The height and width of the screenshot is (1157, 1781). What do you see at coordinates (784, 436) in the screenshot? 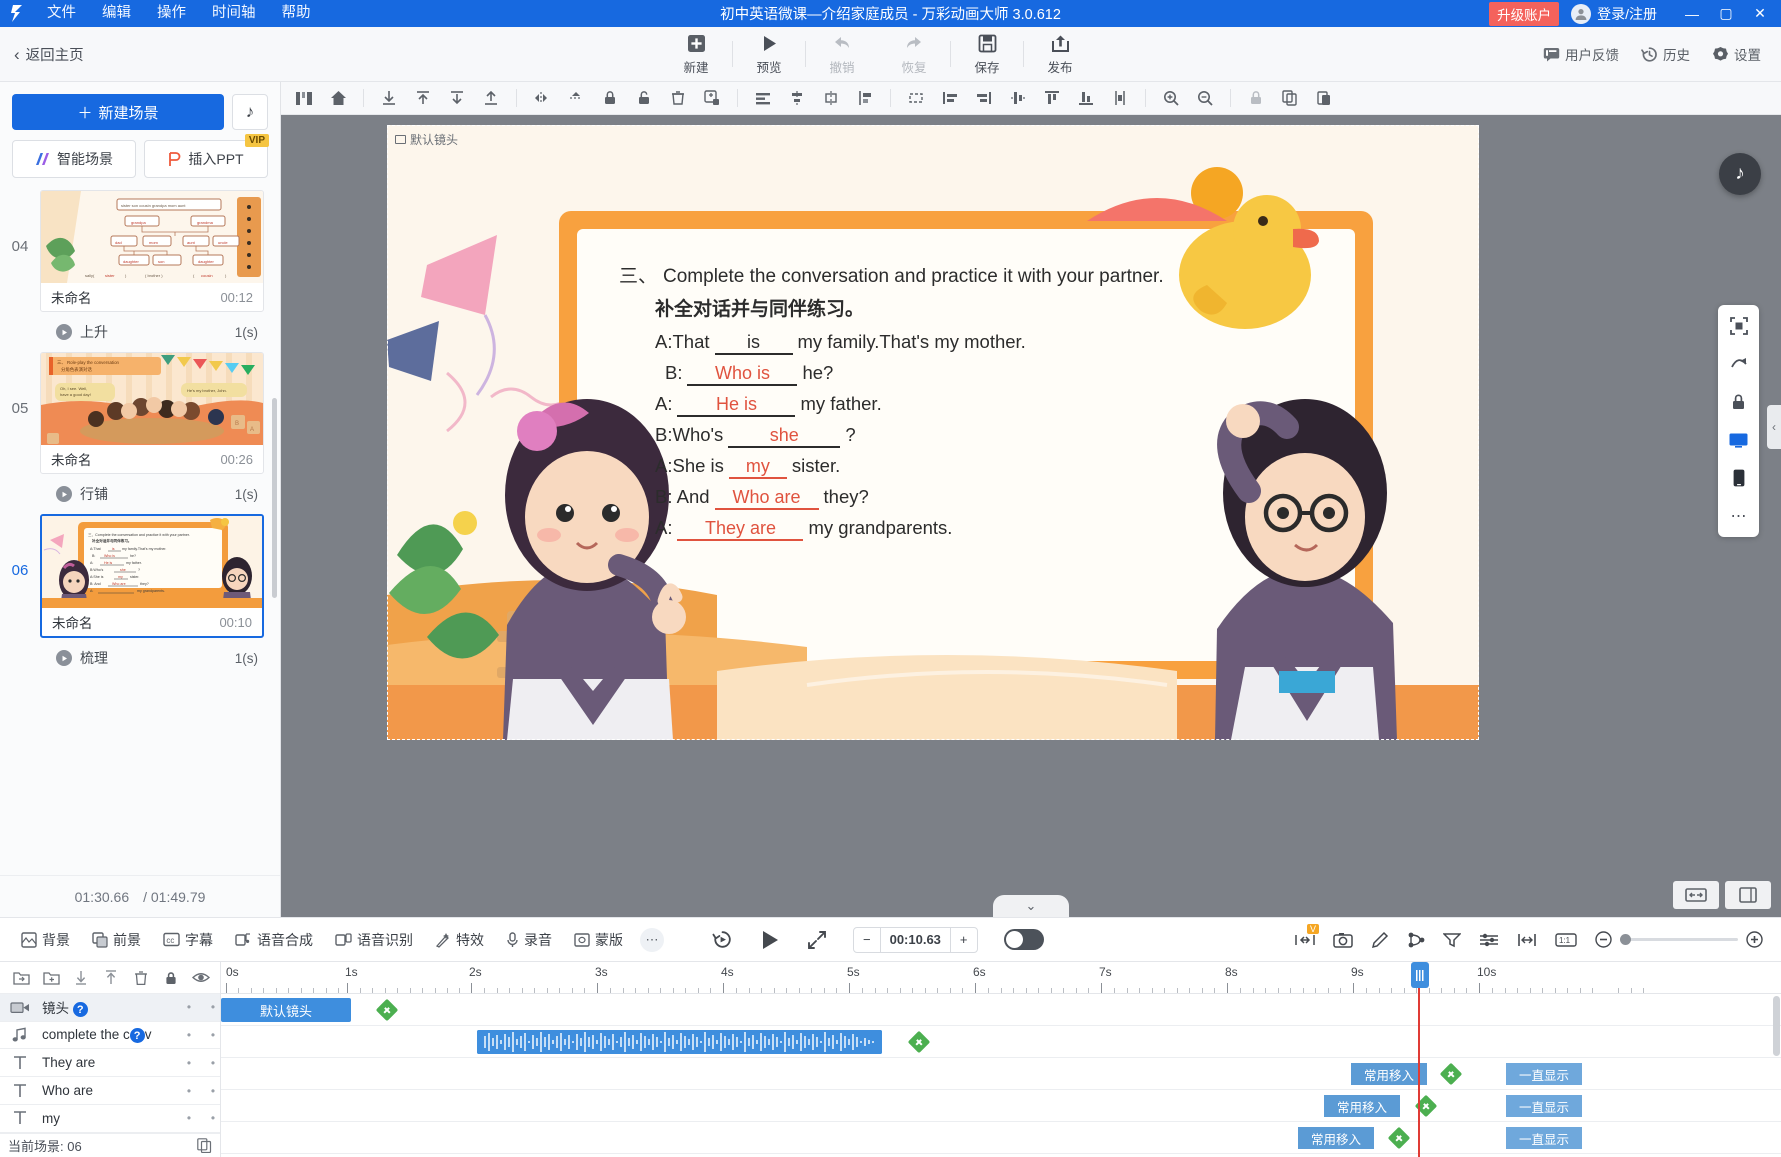
I see `answer-blank: she` at bounding box center [784, 436].